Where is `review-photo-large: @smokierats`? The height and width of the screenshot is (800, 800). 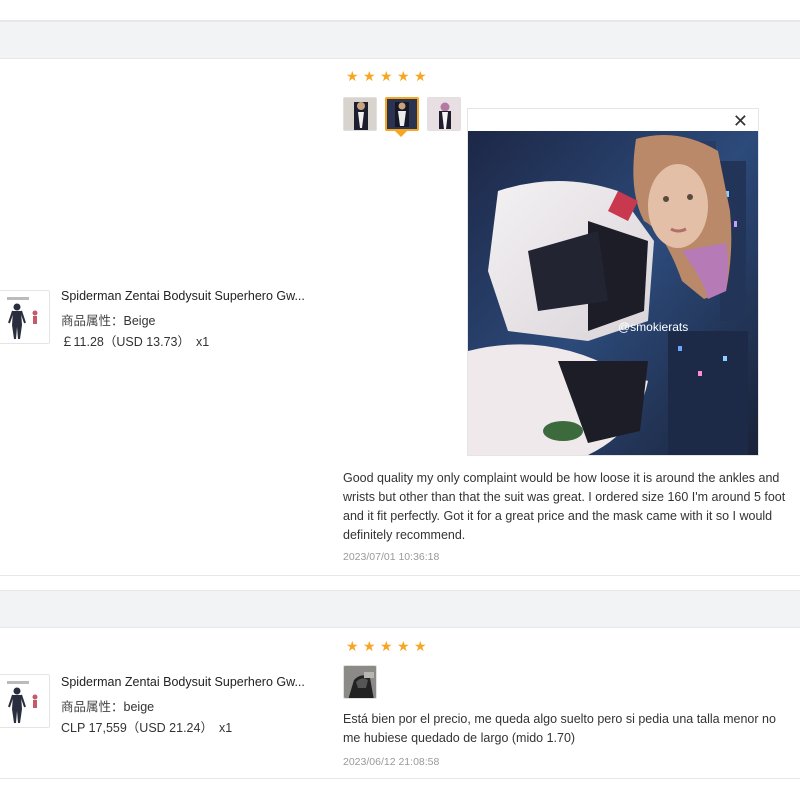
review-photo-large: @smokierats is located at coordinates (613, 293).